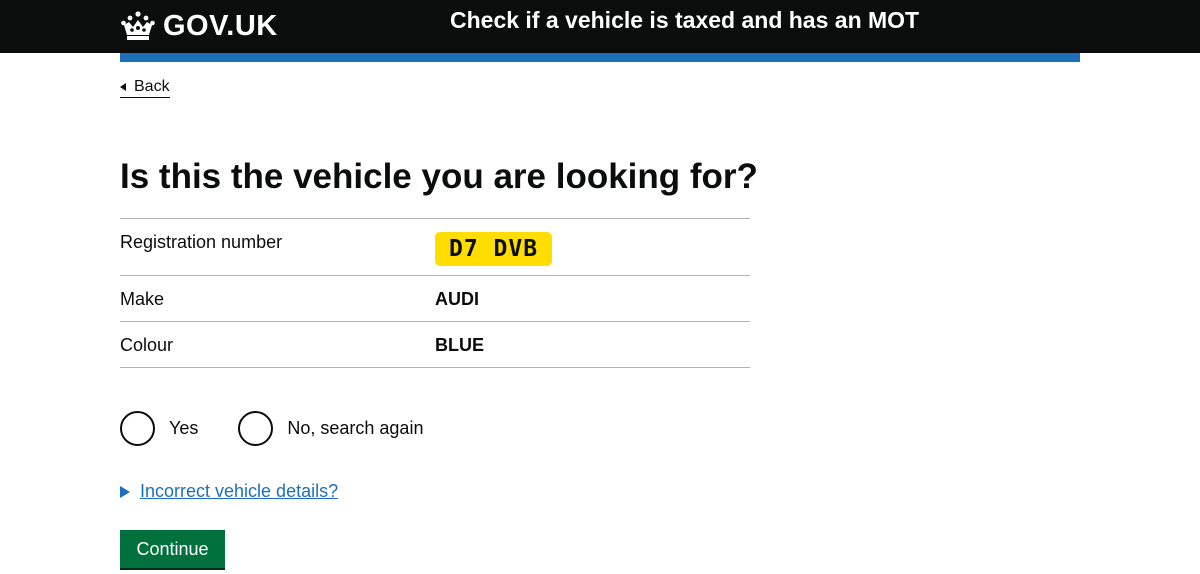 The height and width of the screenshot is (574, 1200). What do you see at coordinates (239, 491) in the screenshot?
I see `incorrect-details-summary: Incorrect vehicle details?` at bounding box center [239, 491].